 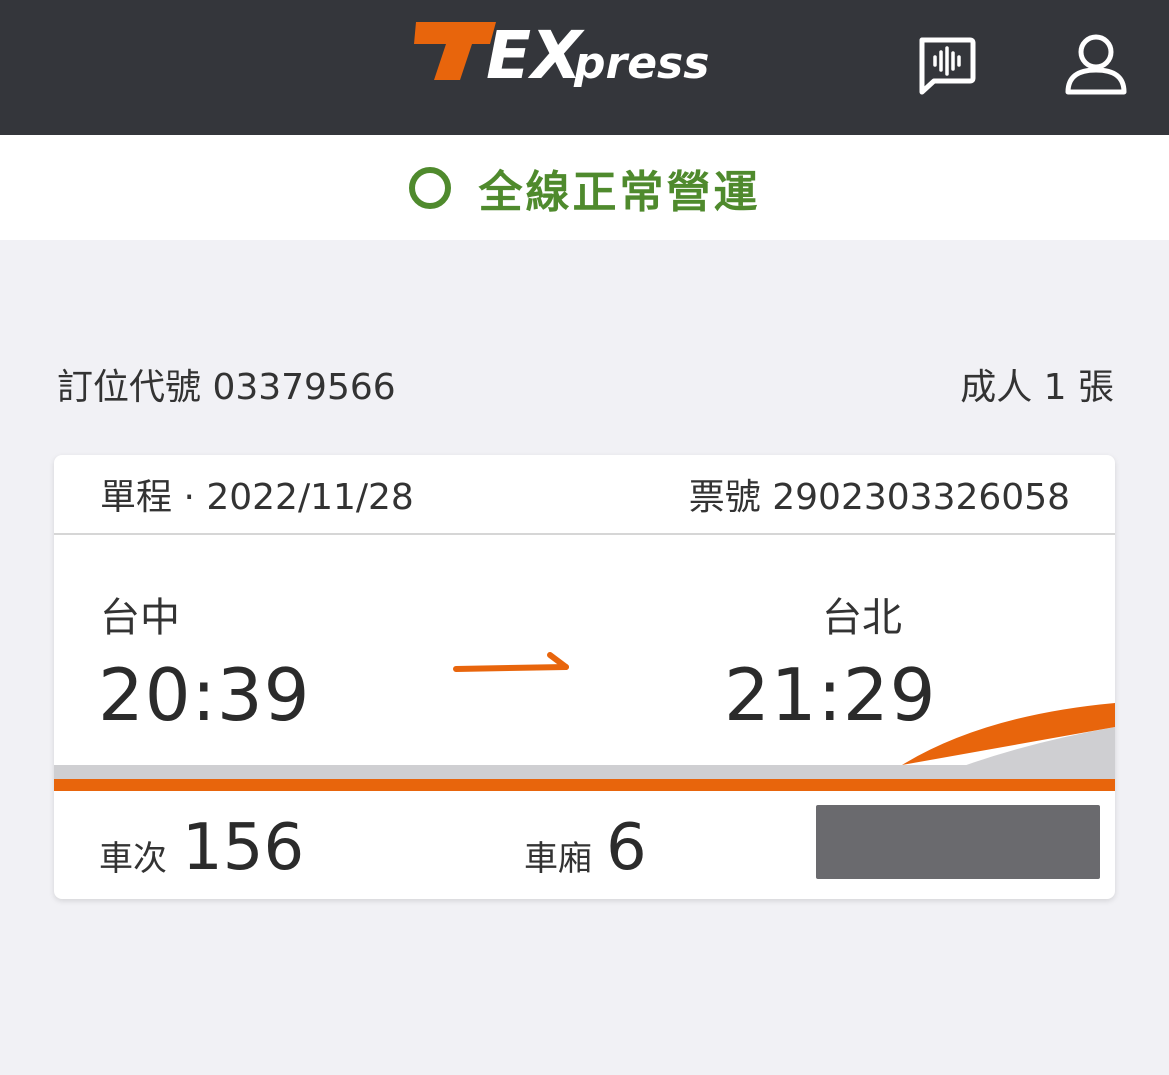 What do you see at coordinates (535, 54) in the screenshot?
I see `svg-text: EX` at bounding box center [535, 54].